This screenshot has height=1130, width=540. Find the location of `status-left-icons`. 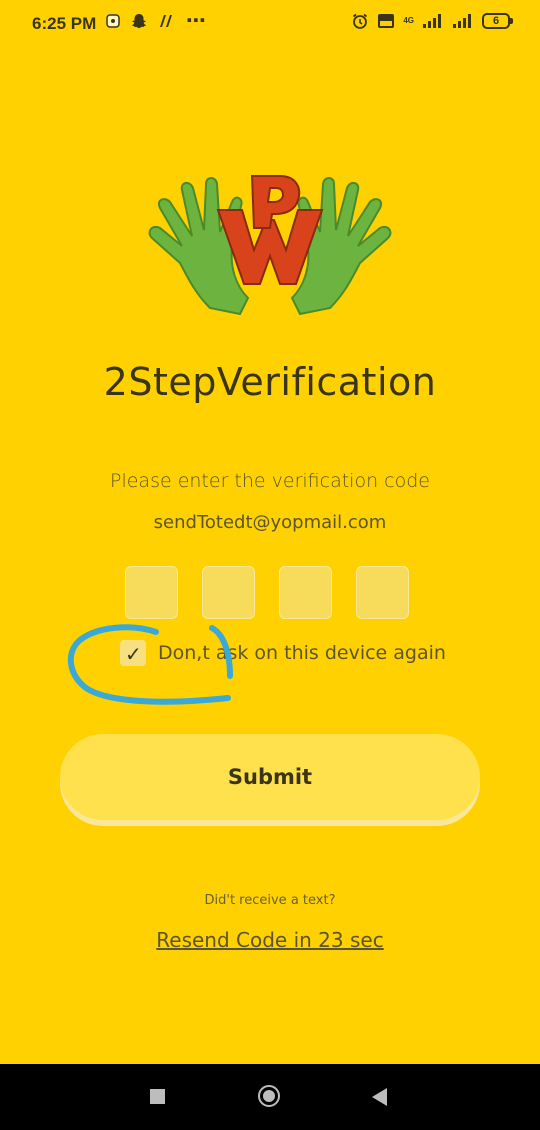

status-left-icons is located at coordinates (140, 21).